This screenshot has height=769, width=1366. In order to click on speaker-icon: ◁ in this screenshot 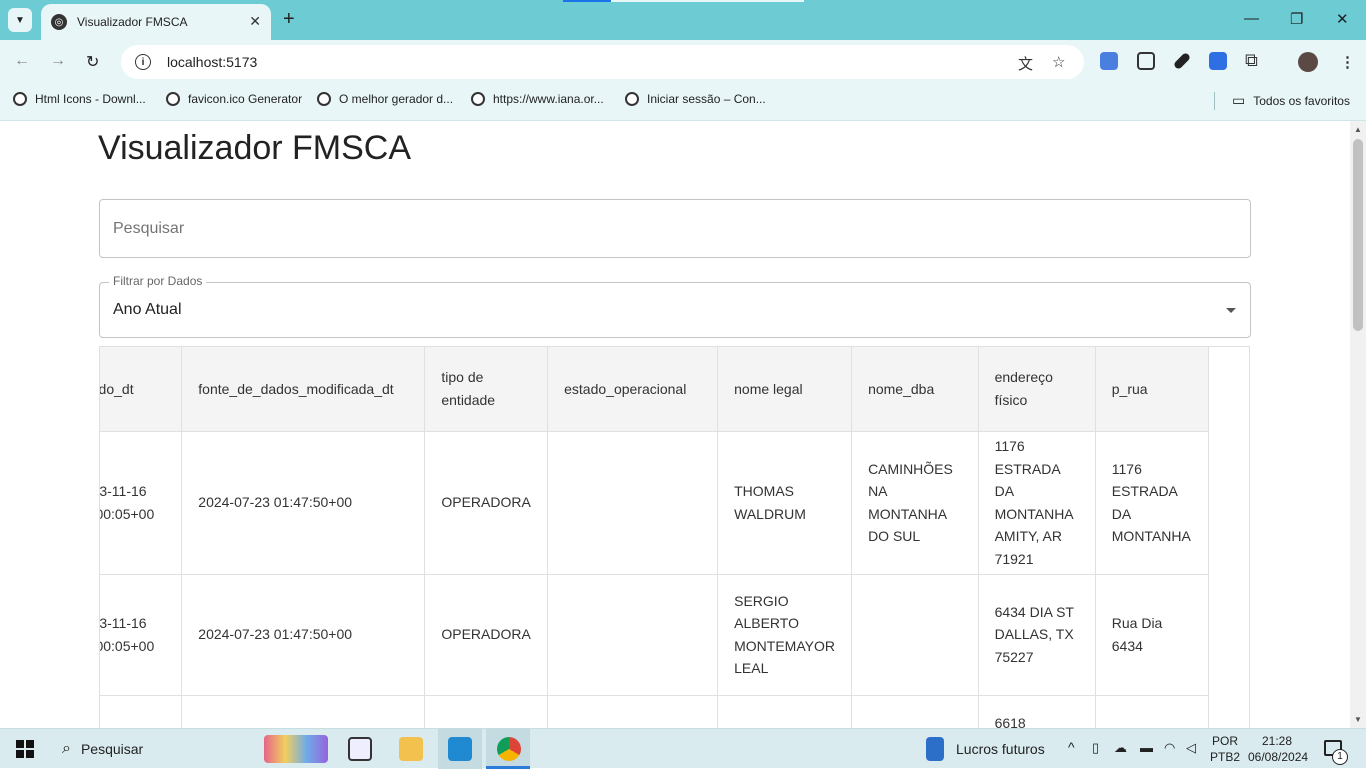, I will do `click(1191, 748)`.